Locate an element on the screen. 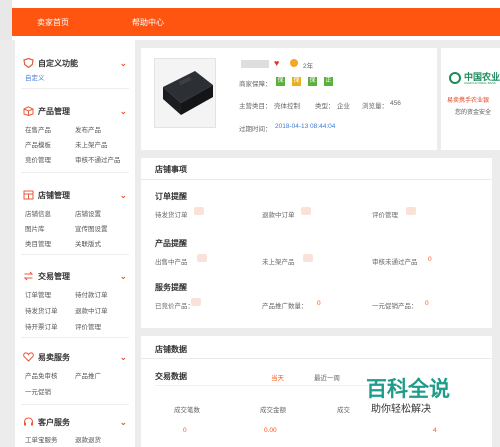 The image size is (500, 447). reminder-label: 评价管理 is located at coordinates (385, 214).